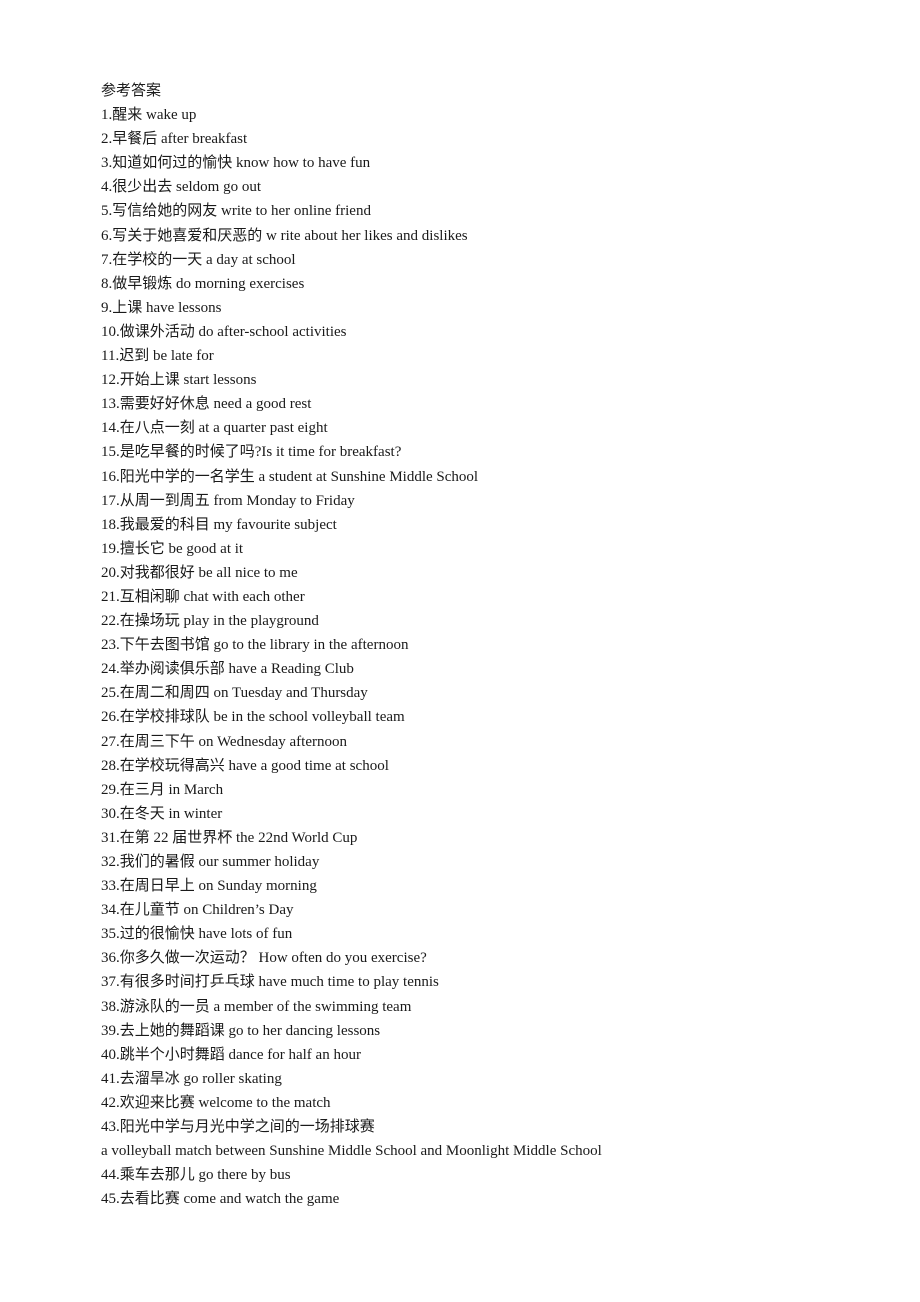 Image resolution: width=920 pixels, height=1302 pixels. Describe the element at coordinates (264, 958) in the screenshot. I see `answer-line: 36.你多久做一次运动？ How often do you exercise?` at that location.